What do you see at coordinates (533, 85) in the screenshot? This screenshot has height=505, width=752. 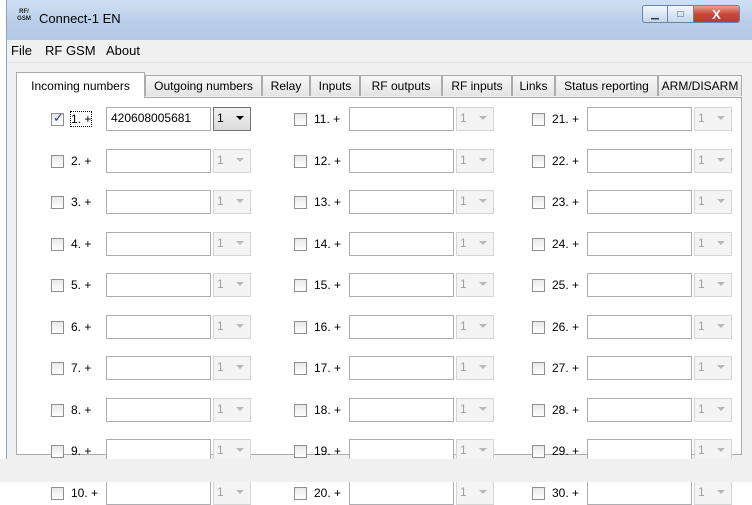 I see `tab-links: Links` at bounding box center [533, 85].